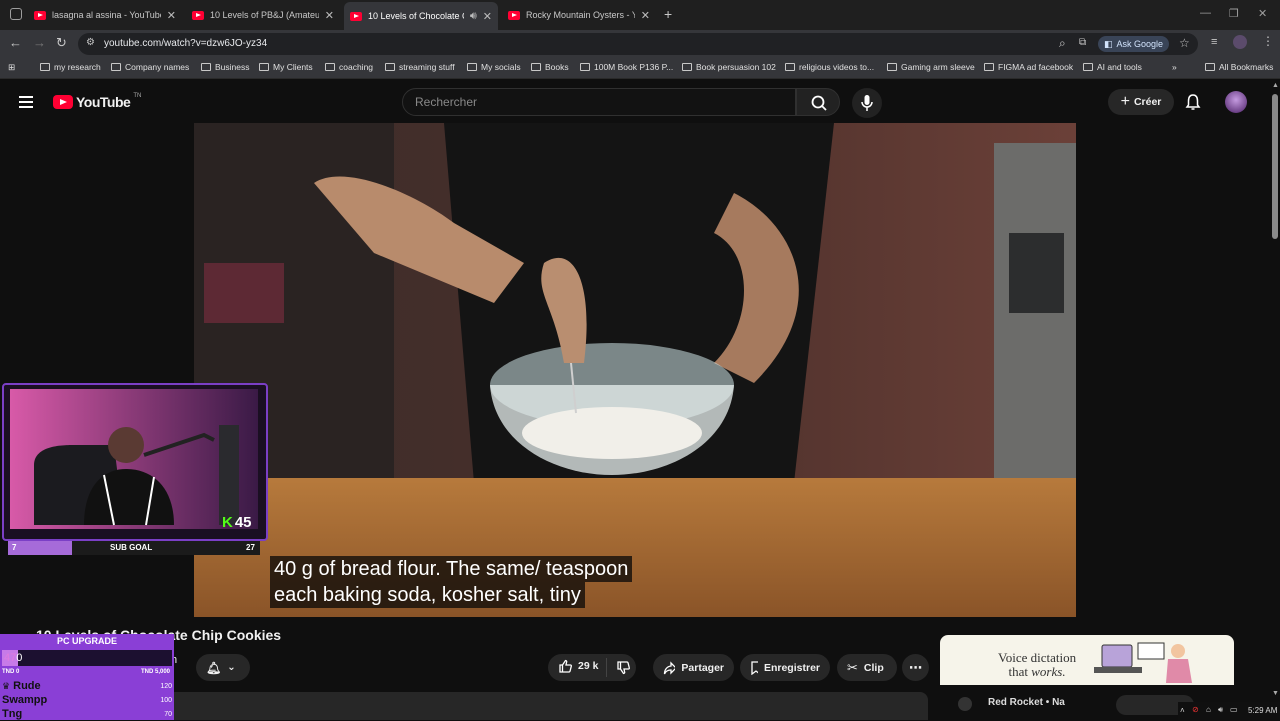  What do you see at coordinates (1087, 660) in the screenshot?
I see `sidebar-ad-banner: Voice dictation that works.` at bounding box center [1087, 660].